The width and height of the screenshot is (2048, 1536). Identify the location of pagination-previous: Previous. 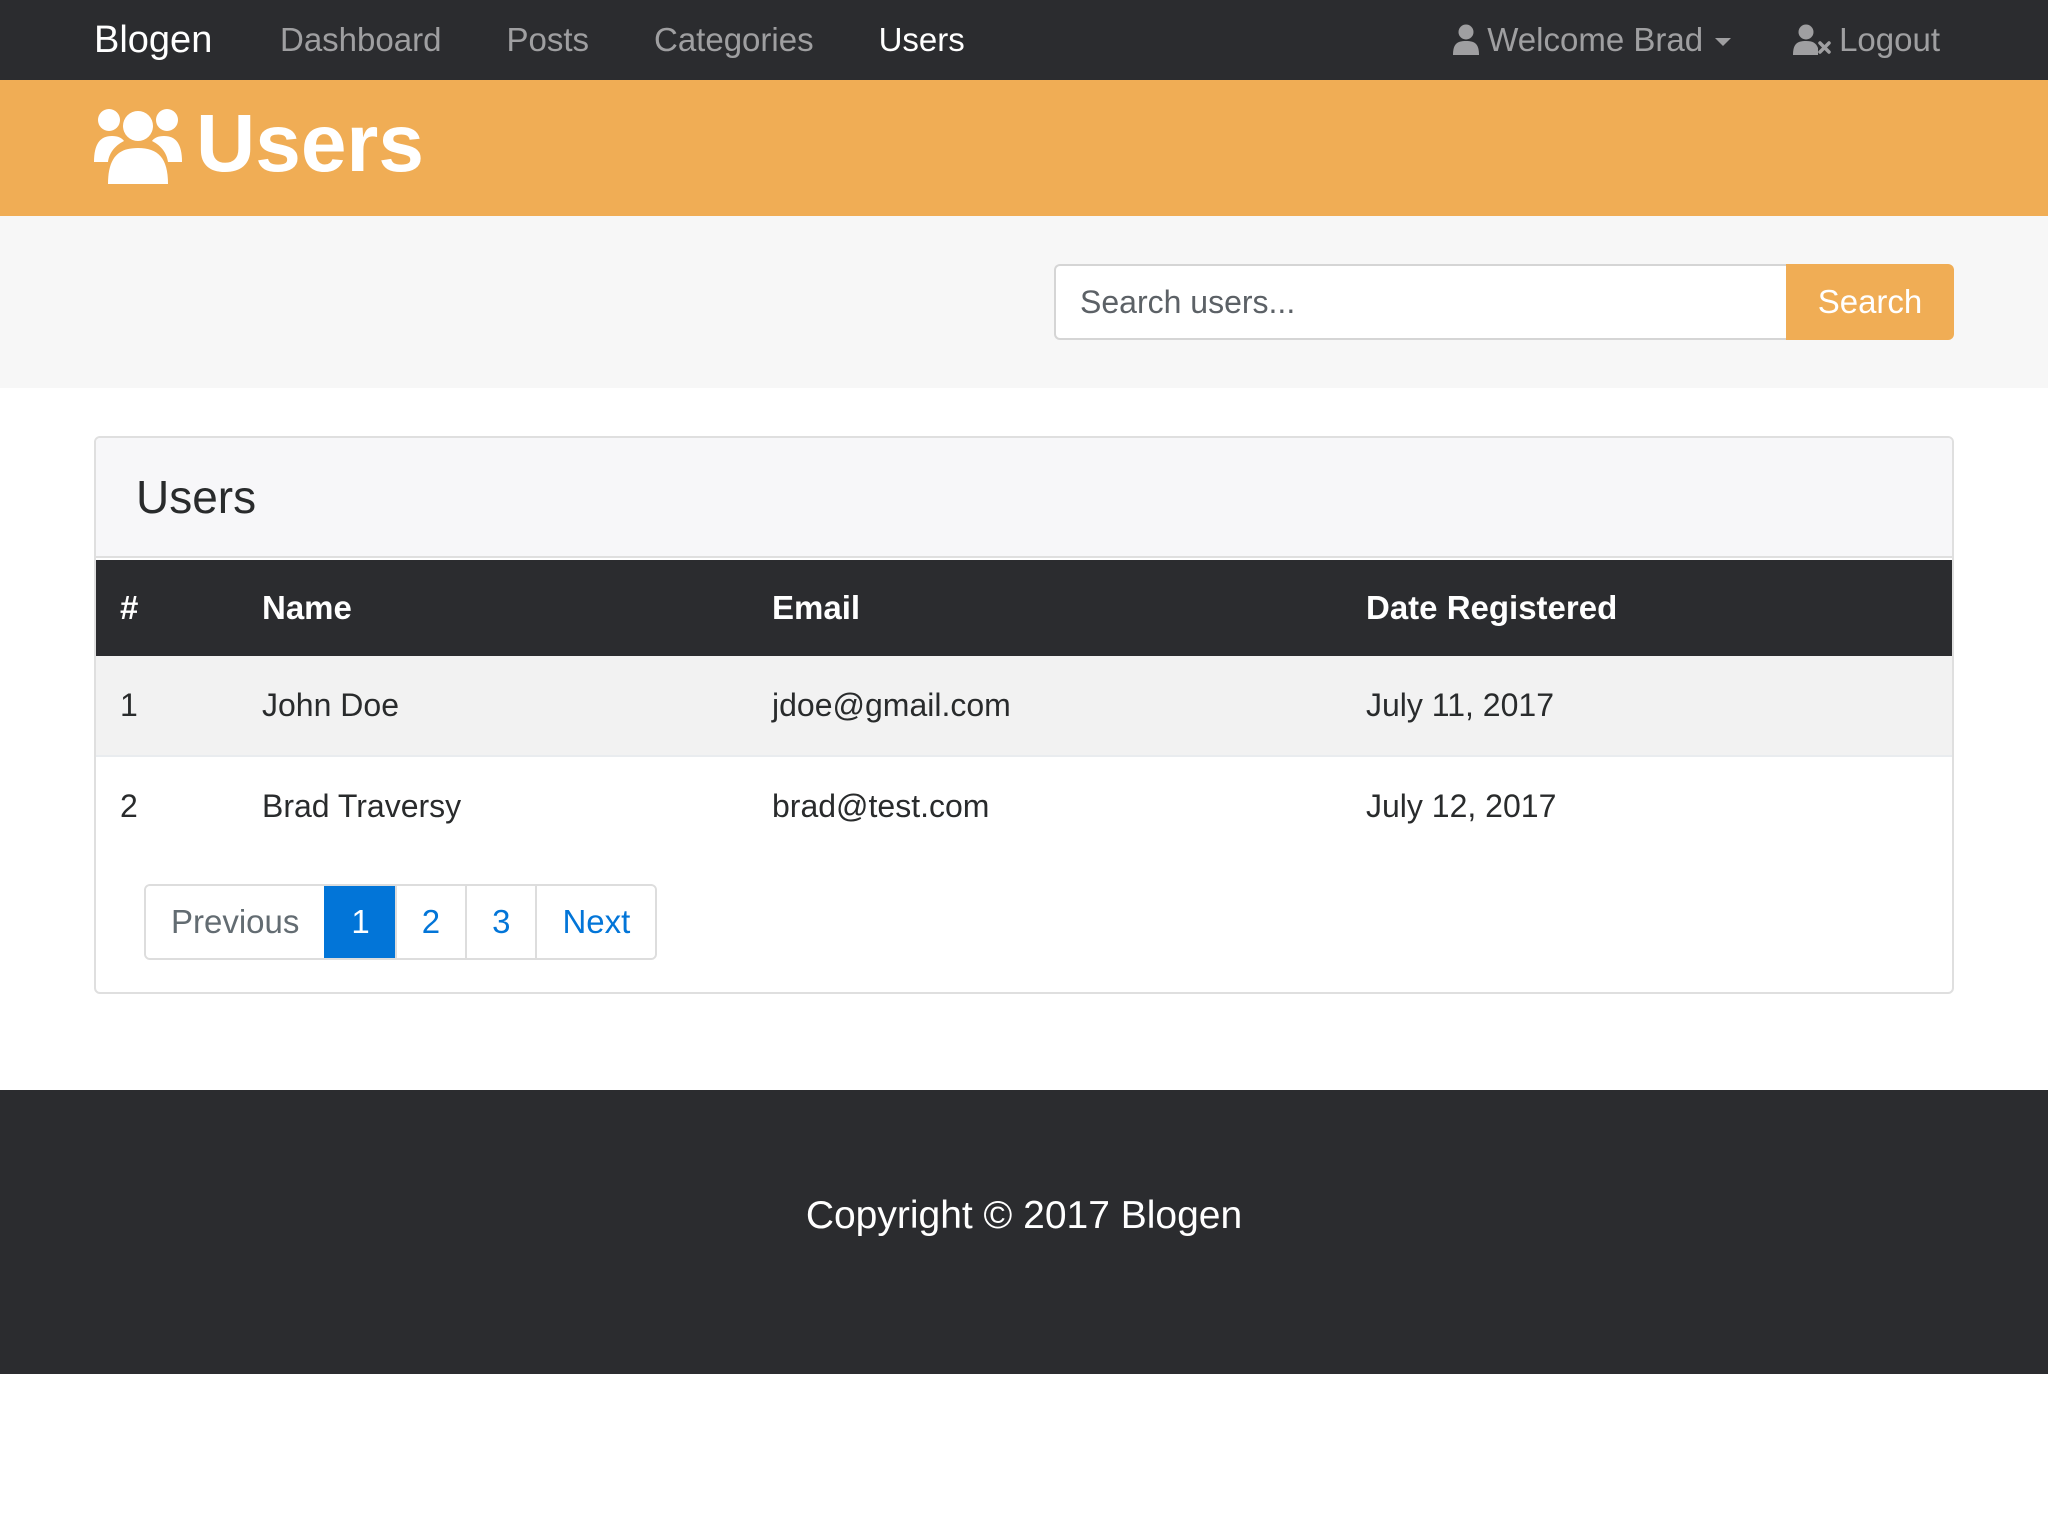
(235, 922).